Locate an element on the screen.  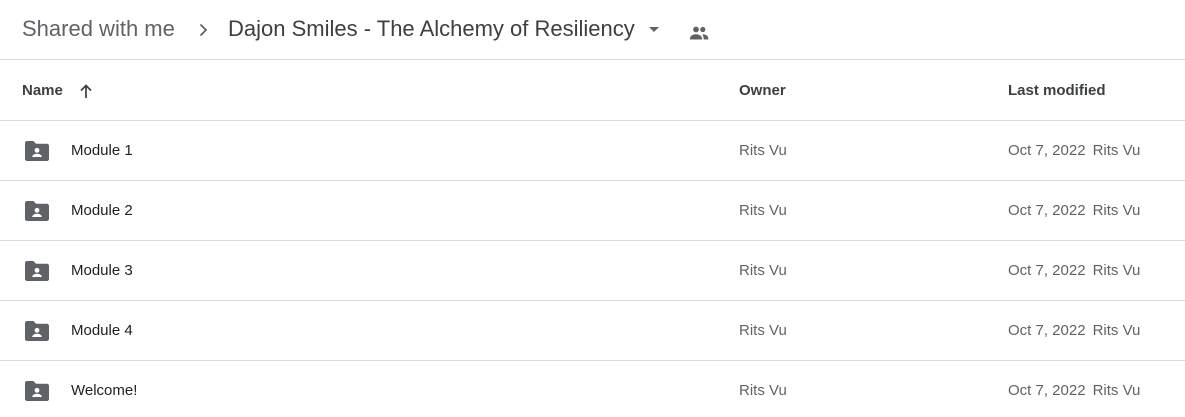
column-header-name-label: Name is located at coordinates (42, 90).